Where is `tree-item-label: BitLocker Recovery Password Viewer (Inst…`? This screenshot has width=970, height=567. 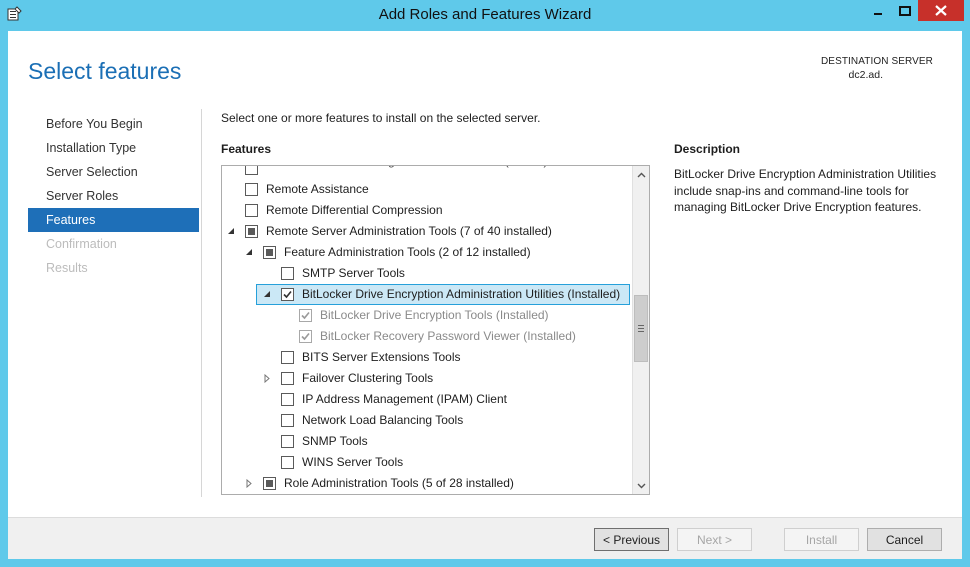
tree-item-label: BitLocker Recovery Password Viewer (Inst… is located at coordinates (448, 336).